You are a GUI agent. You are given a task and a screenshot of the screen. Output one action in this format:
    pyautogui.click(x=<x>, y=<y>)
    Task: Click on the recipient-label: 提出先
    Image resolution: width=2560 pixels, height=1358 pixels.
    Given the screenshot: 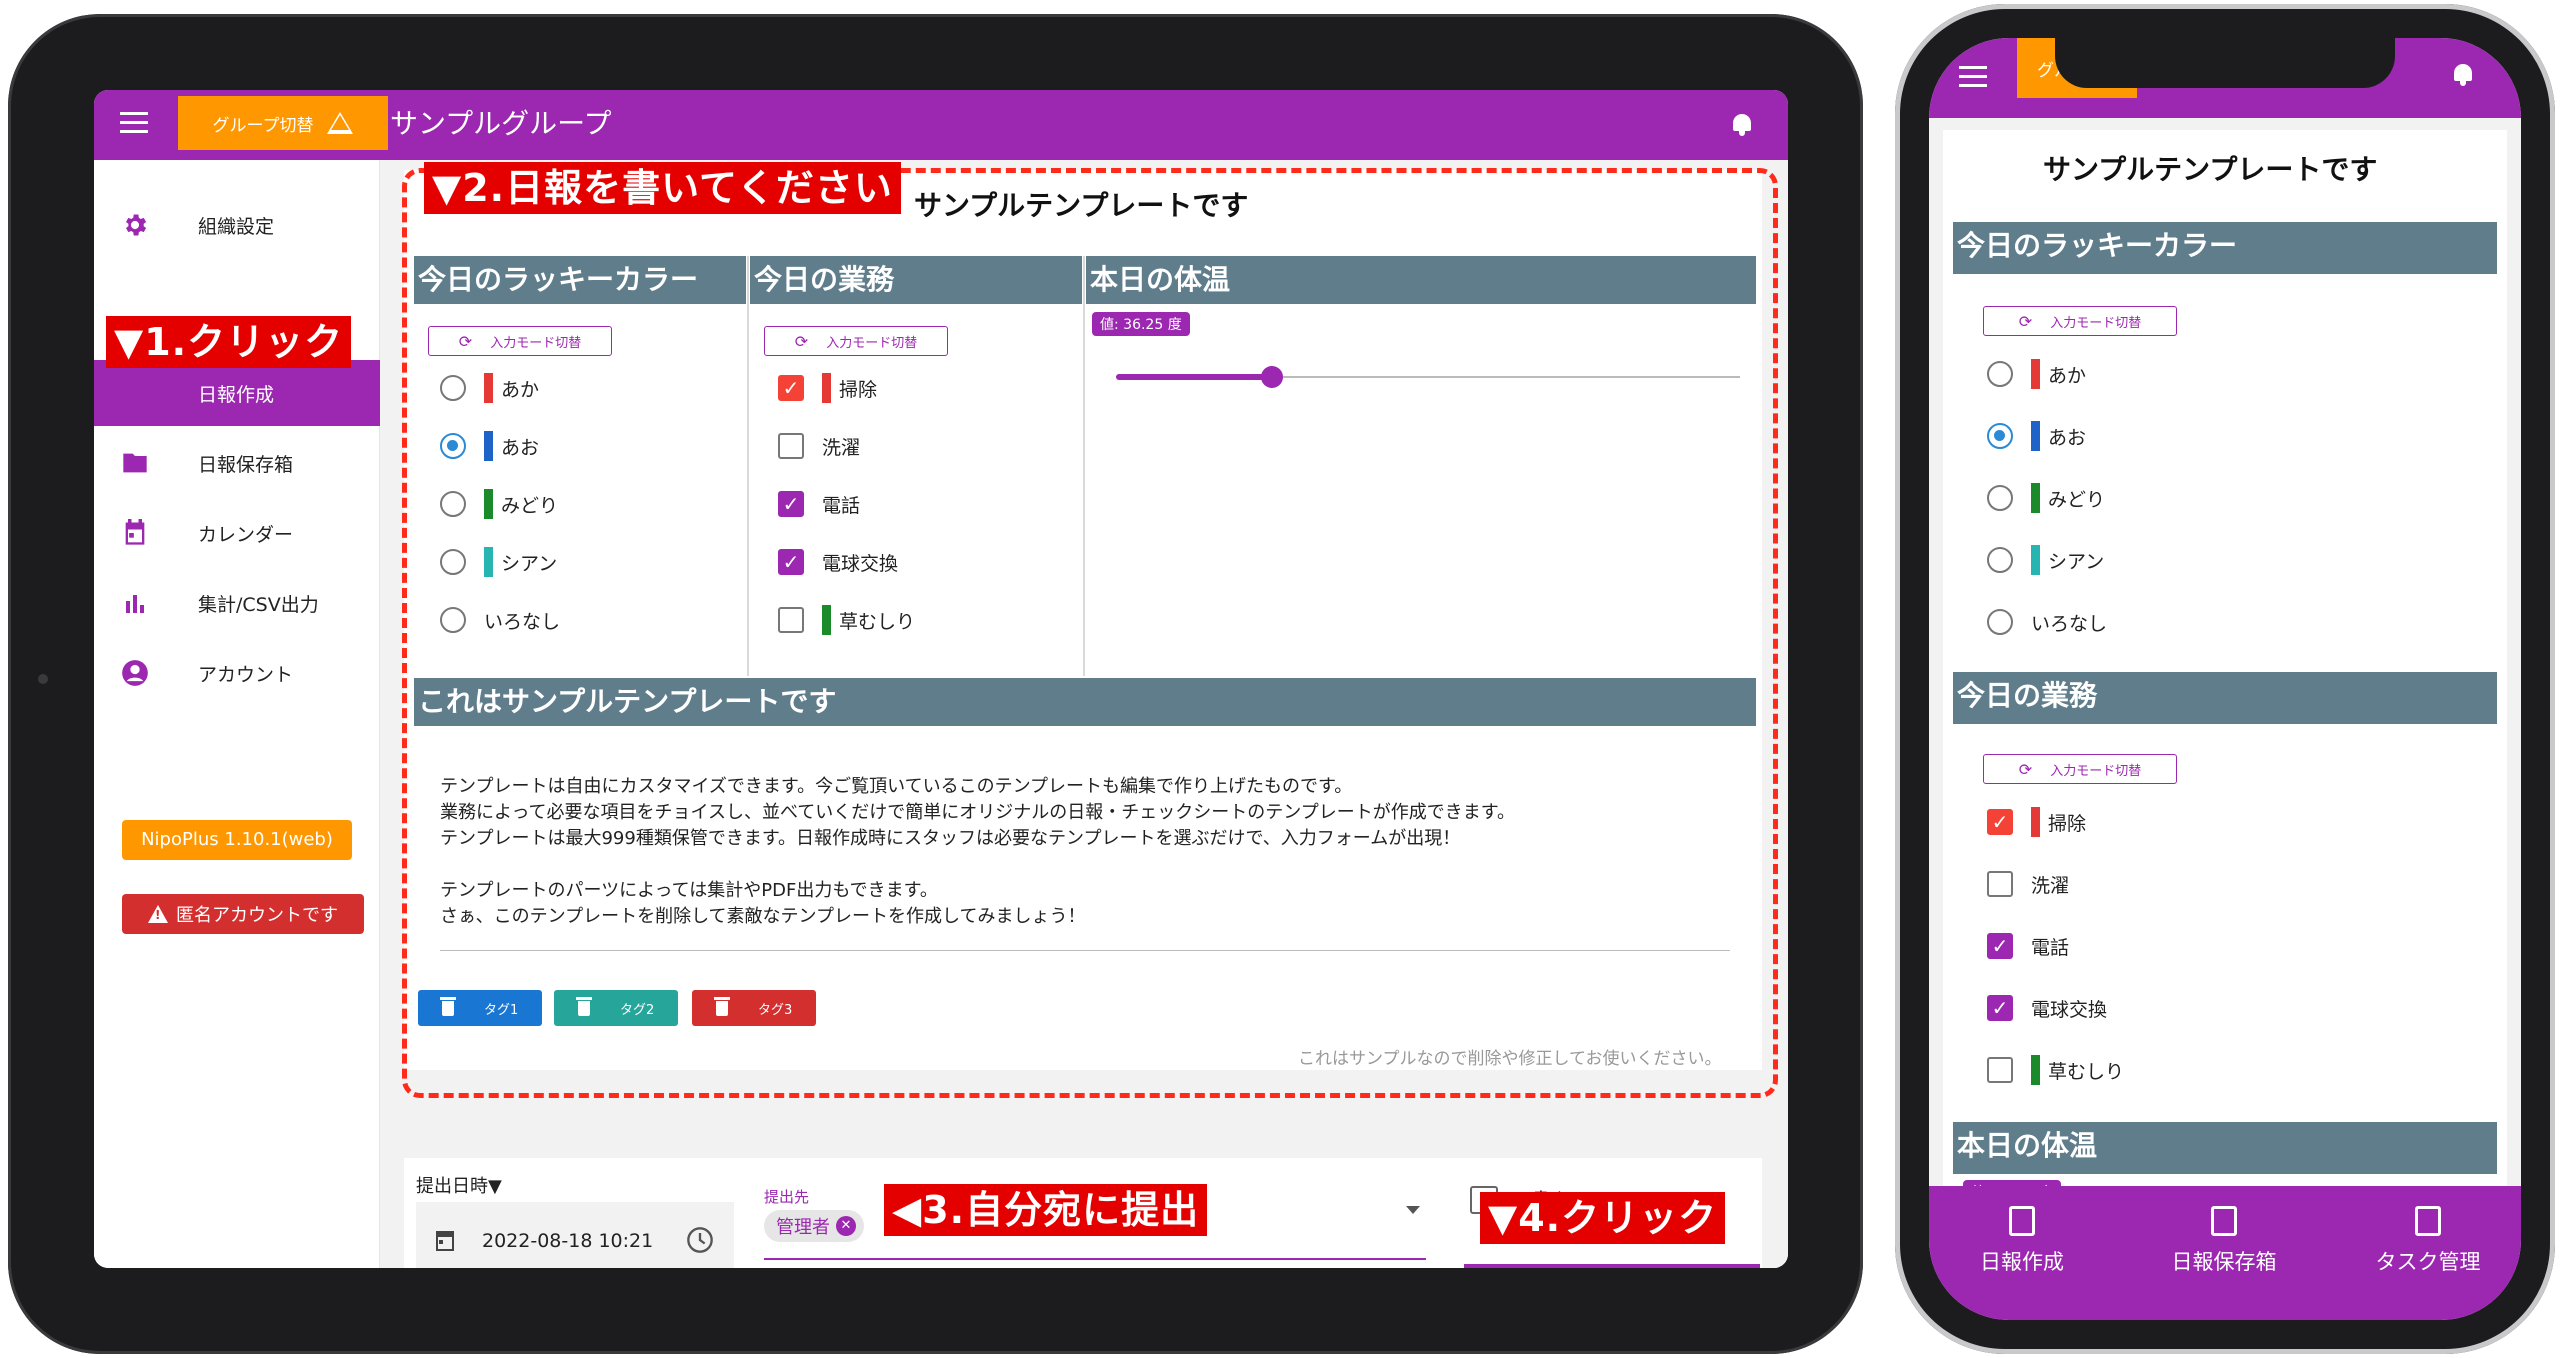 What is the action you would take?
    pyautogui.click(x=787, y=1197)
    